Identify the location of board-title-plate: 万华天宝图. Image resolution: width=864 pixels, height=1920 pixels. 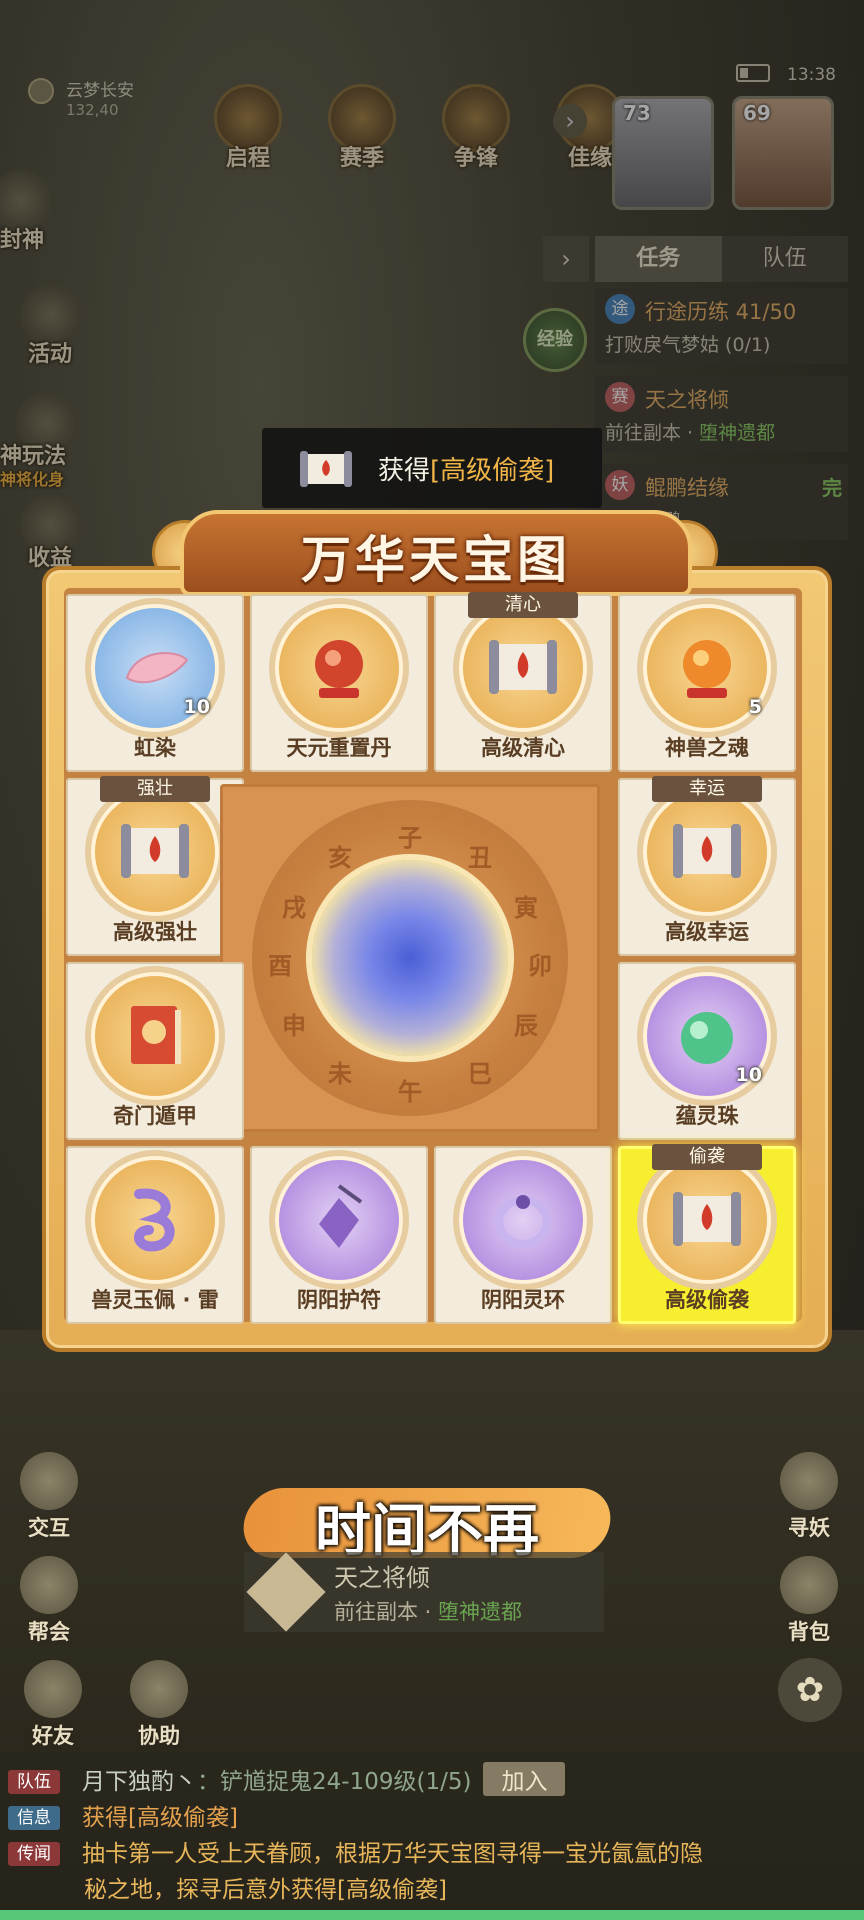
(436, 553).